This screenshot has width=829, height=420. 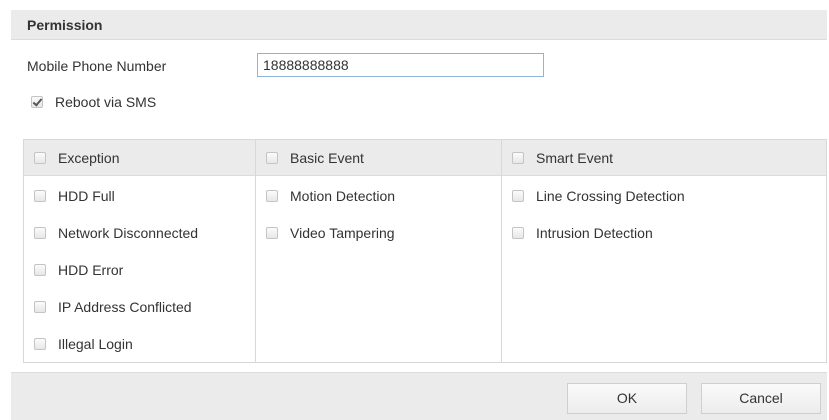 I want to click on column-header-exception: Exception, so click(x=139, y=158).